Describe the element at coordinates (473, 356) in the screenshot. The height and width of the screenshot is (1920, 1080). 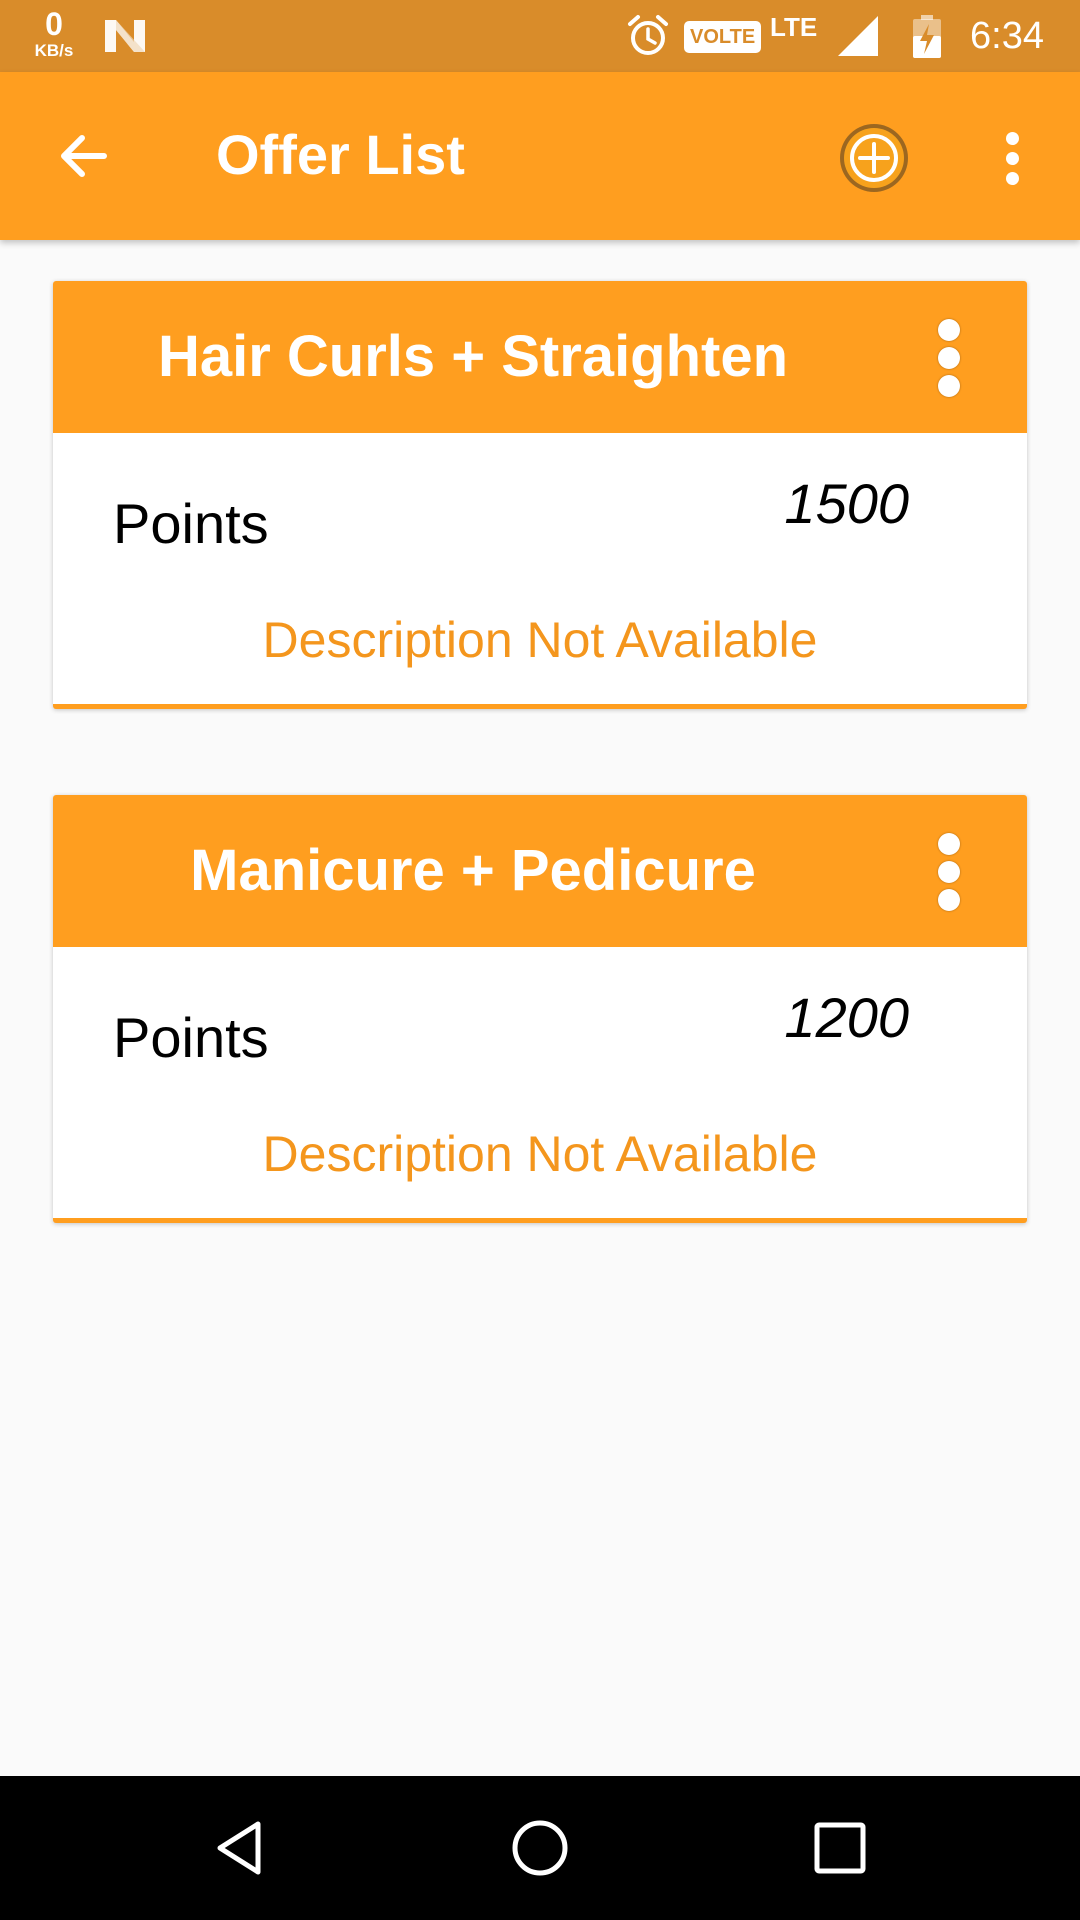
I see `offer-title: Hair Curls + Straighten` at that location.